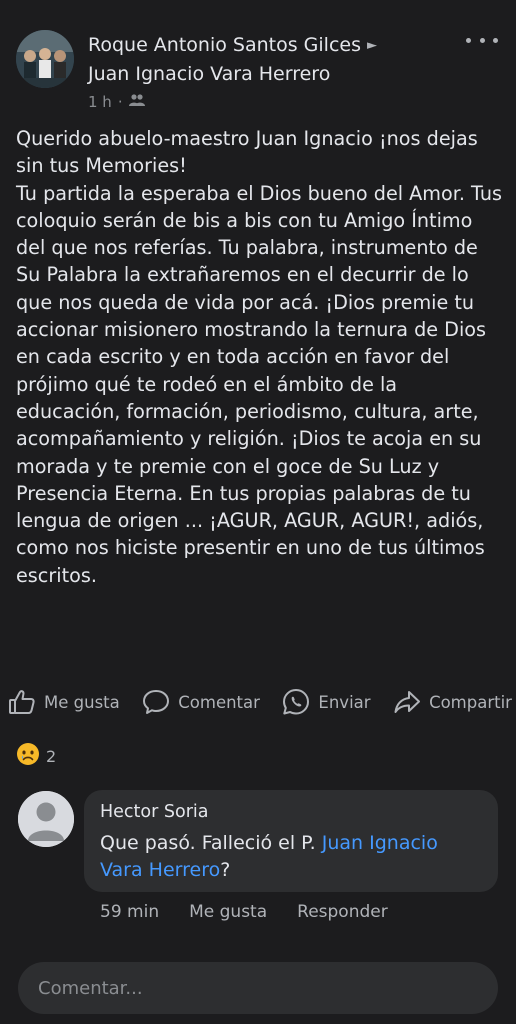  Describe the element at coordinates (209, 74) in the screenshot. I see `post-target-name: Juan Ignacio Vara Herrero` at that location.